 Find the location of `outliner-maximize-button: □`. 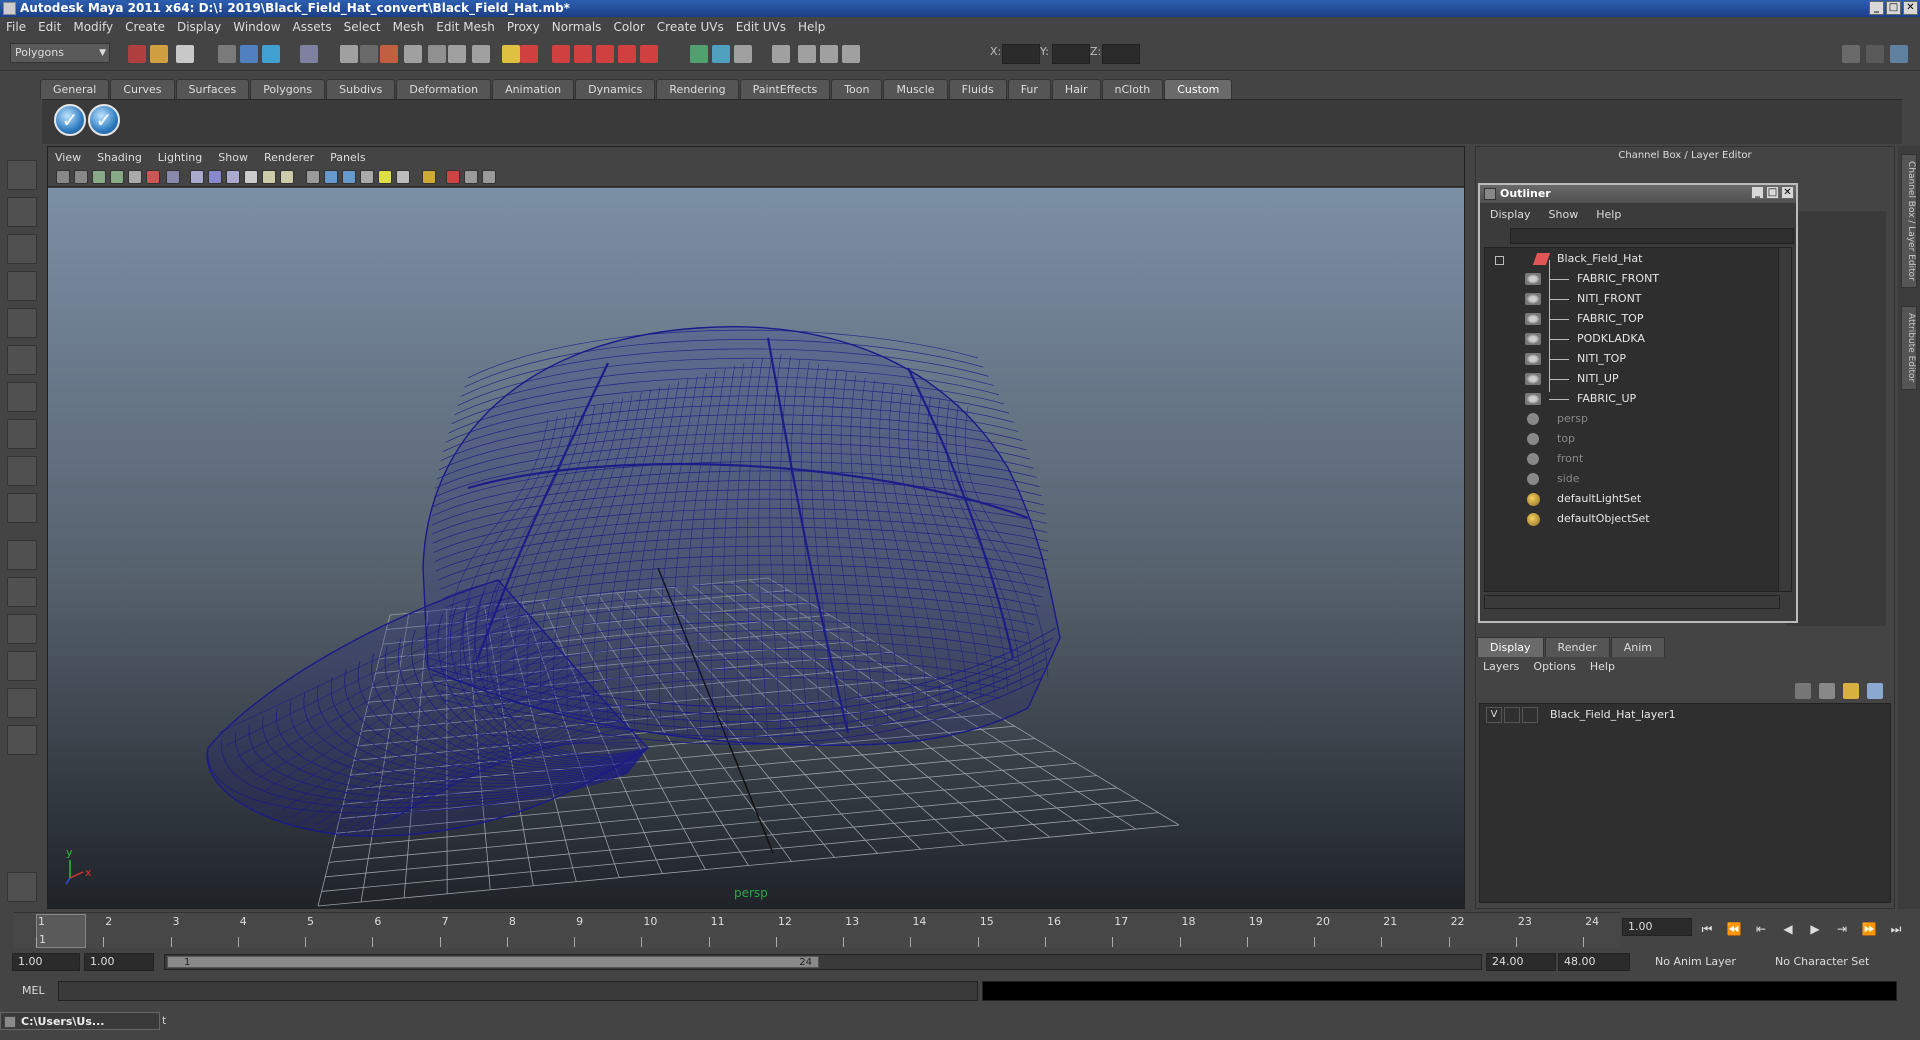

outliner-maximize-button: □ is located at coordinates (1772, 192).